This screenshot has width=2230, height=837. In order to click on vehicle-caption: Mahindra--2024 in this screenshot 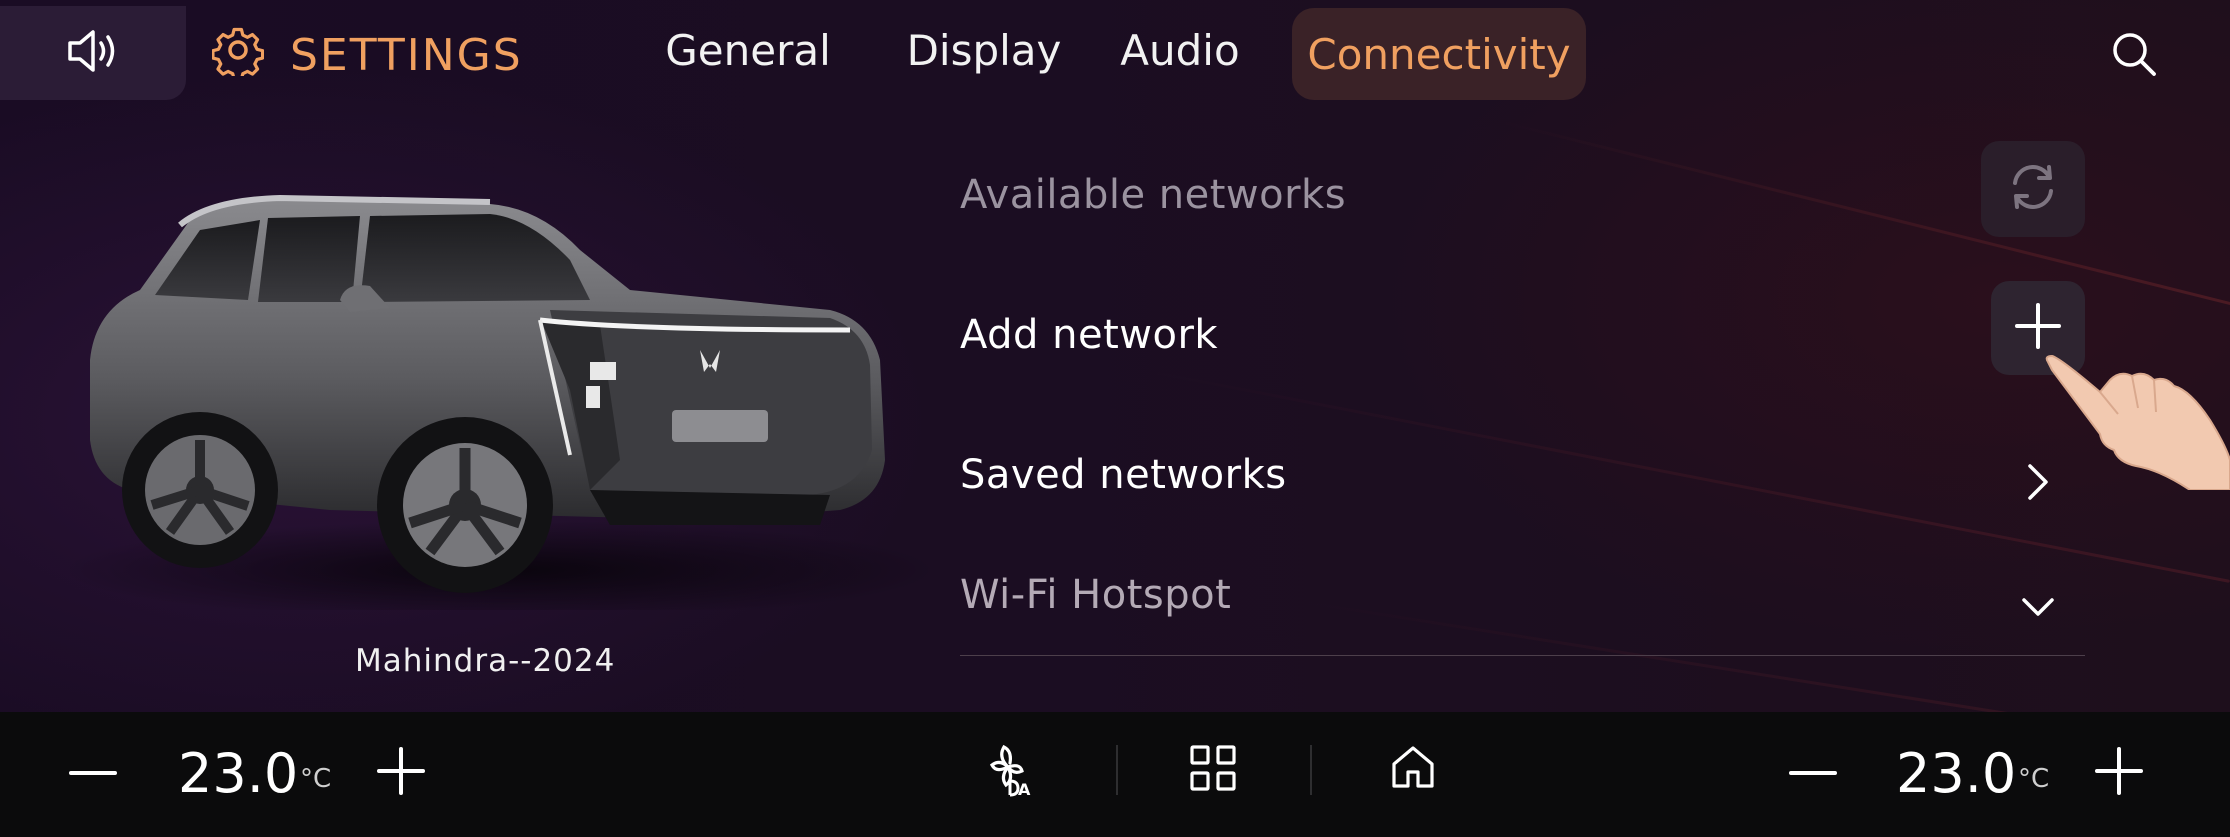, I will do `click(485, 661)`.